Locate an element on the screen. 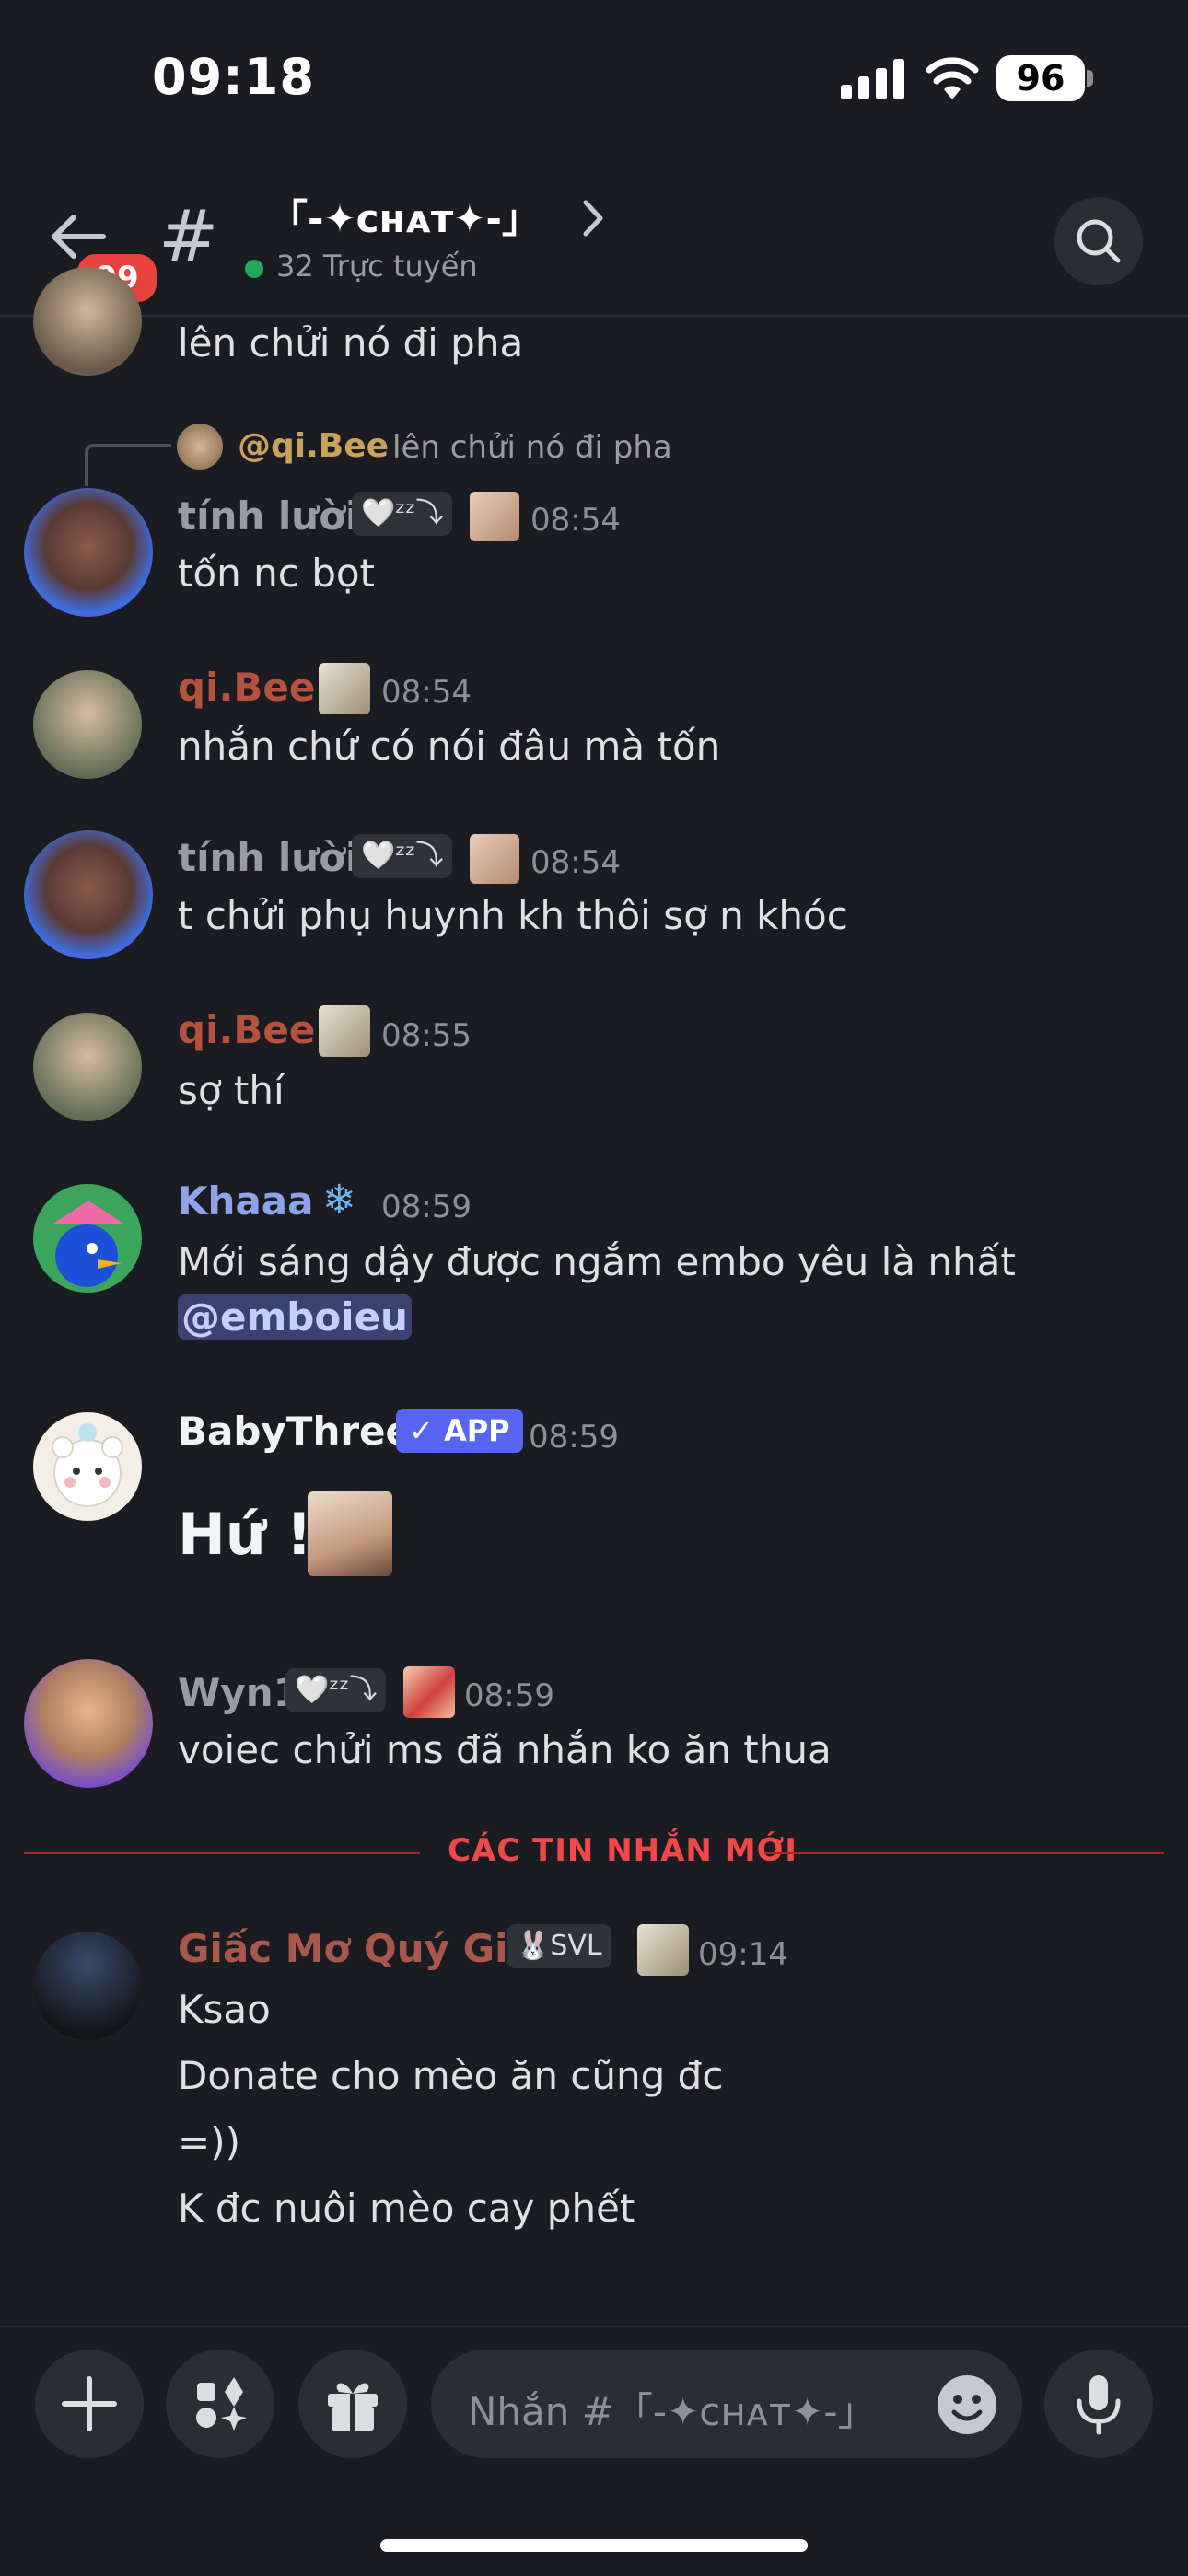 Image resolution: width=1188 pixels, height=2576 pixels. message-line: =)) is located at coordinates (209, 2141).